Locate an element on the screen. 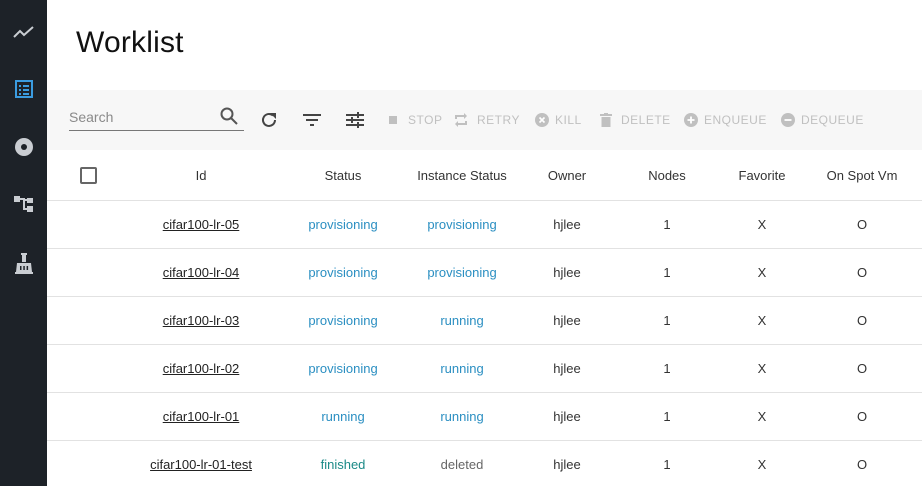 The width and height of the screenshot is (922, 486). retry-button: RETRY is located at coordinates (487, 120).